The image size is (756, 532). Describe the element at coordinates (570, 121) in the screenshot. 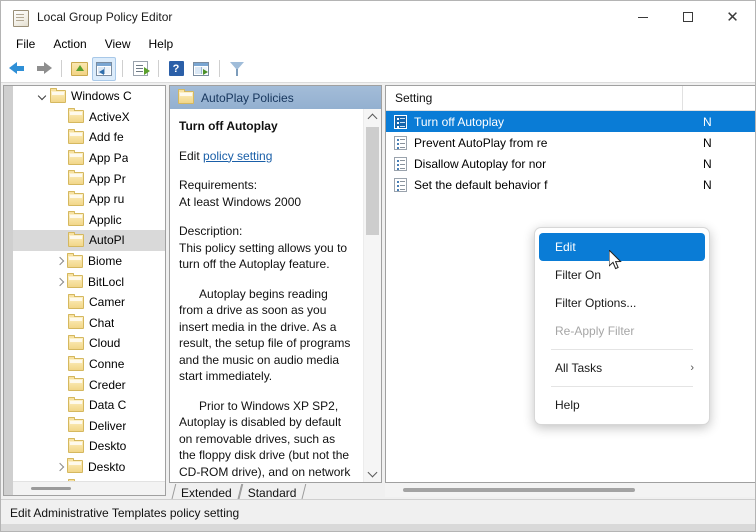

I see `settings-list-row: Turn off Autoplay N` at that location.